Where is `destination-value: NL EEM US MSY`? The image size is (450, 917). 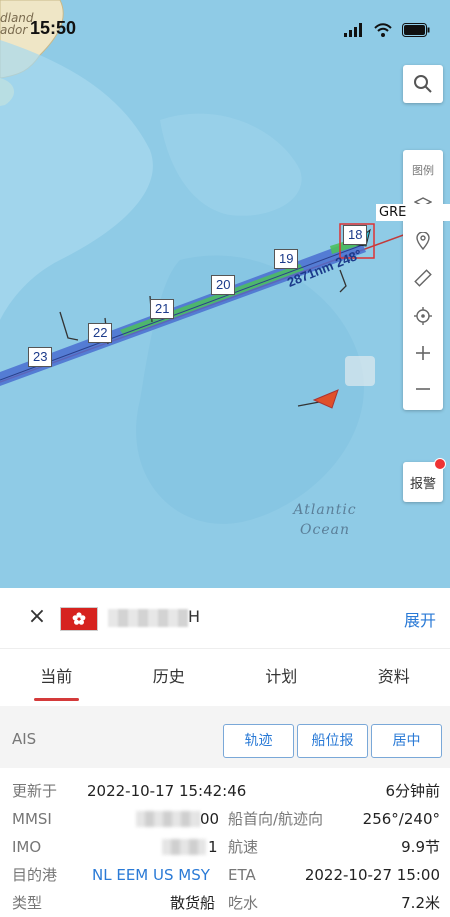 destination-value: NL EEM US MSY is located at coordinates (151, 875).